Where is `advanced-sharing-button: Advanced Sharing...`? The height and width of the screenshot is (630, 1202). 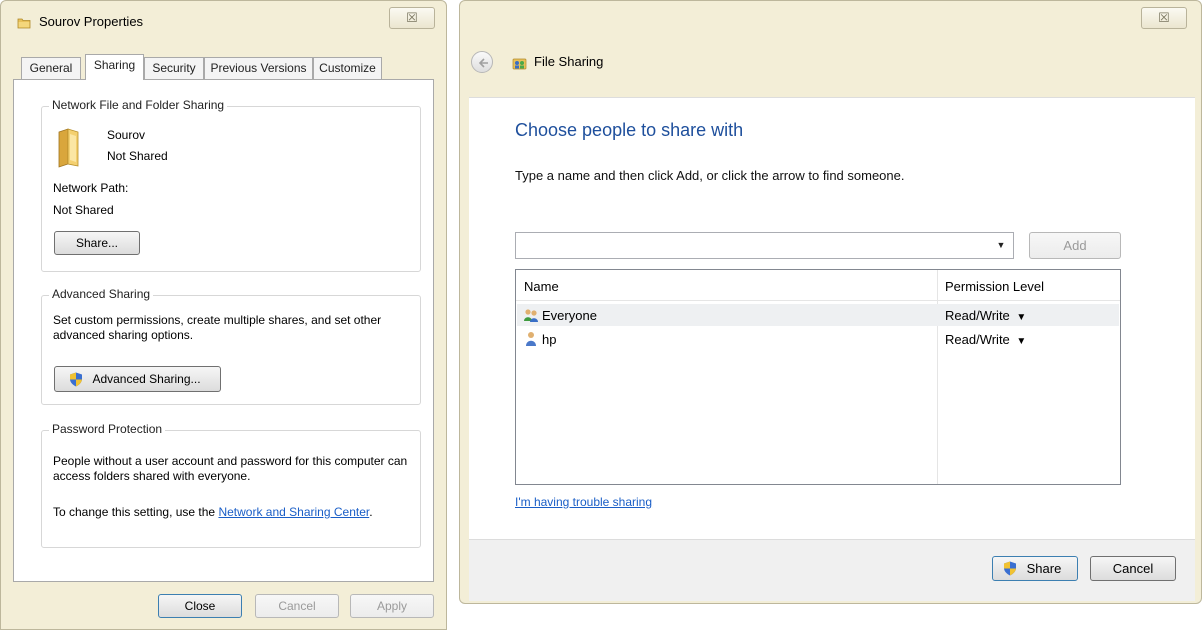
advanced-sharing-button: Advanced Sharing... is located at coordinates (137, 379).